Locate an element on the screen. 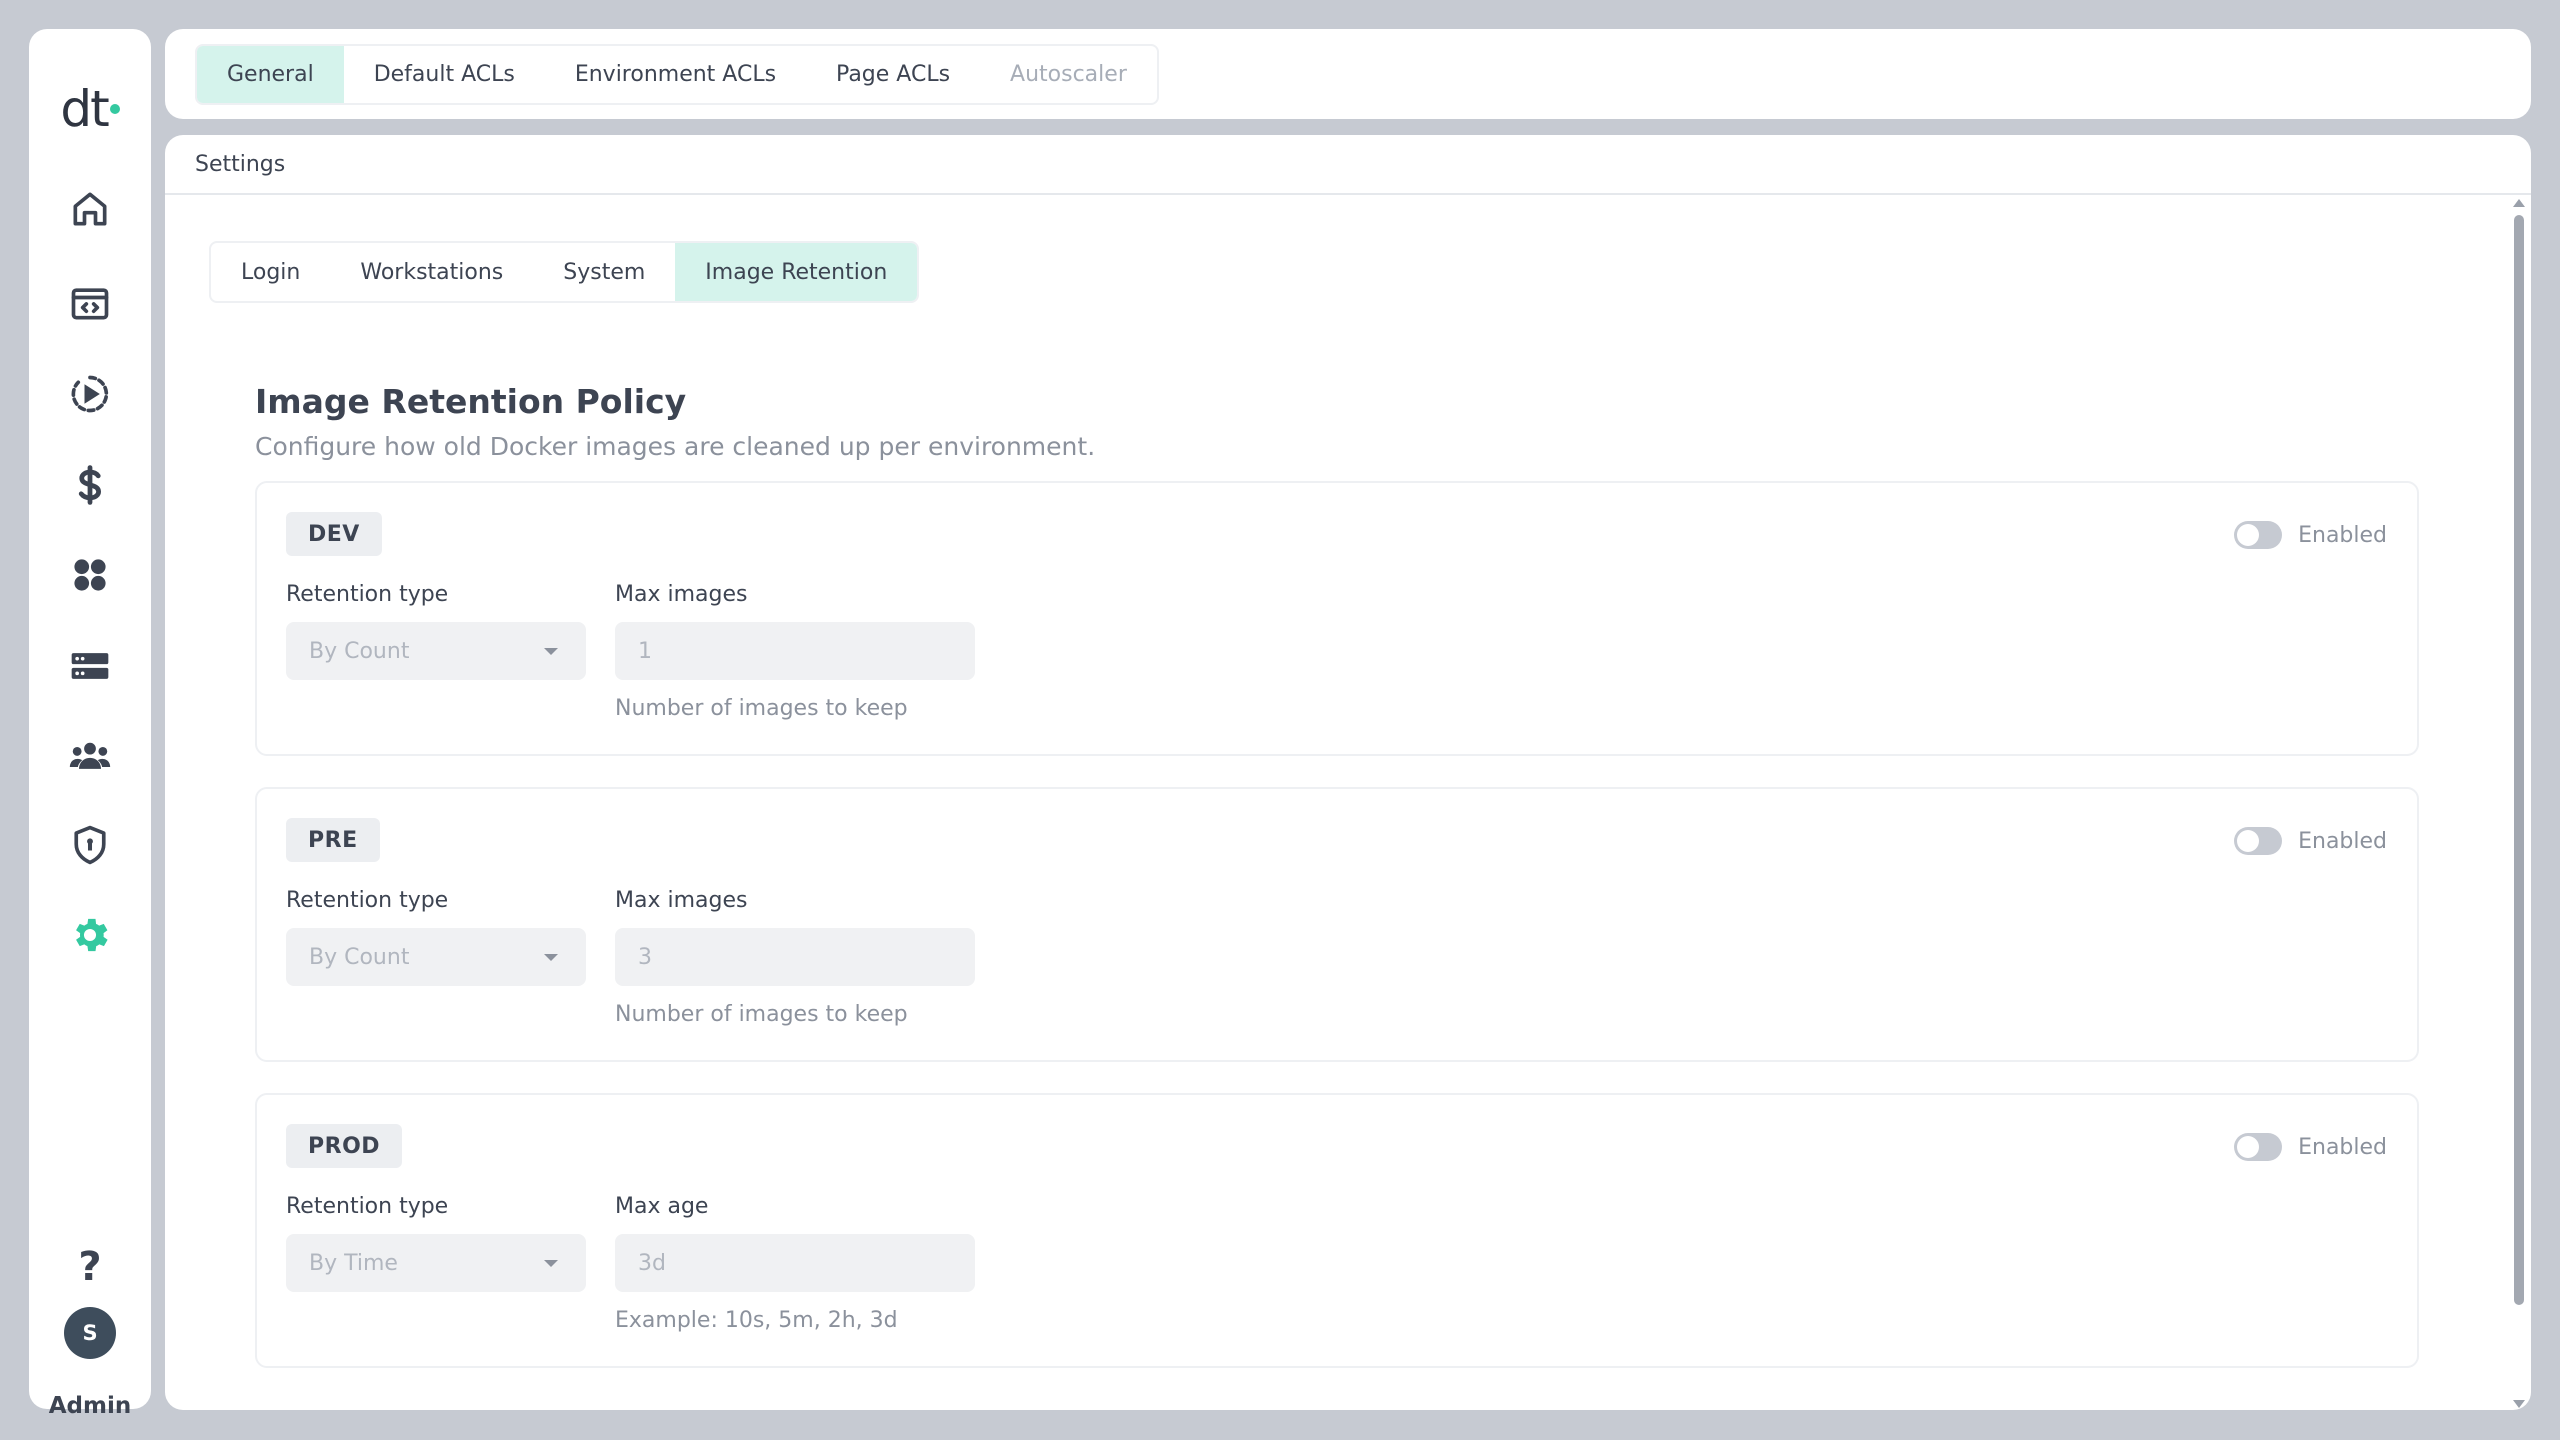 The width and height of the screenshot is (2560, 1440). tab-page-acls: Page ACLs is located at coordinates (893, 74).